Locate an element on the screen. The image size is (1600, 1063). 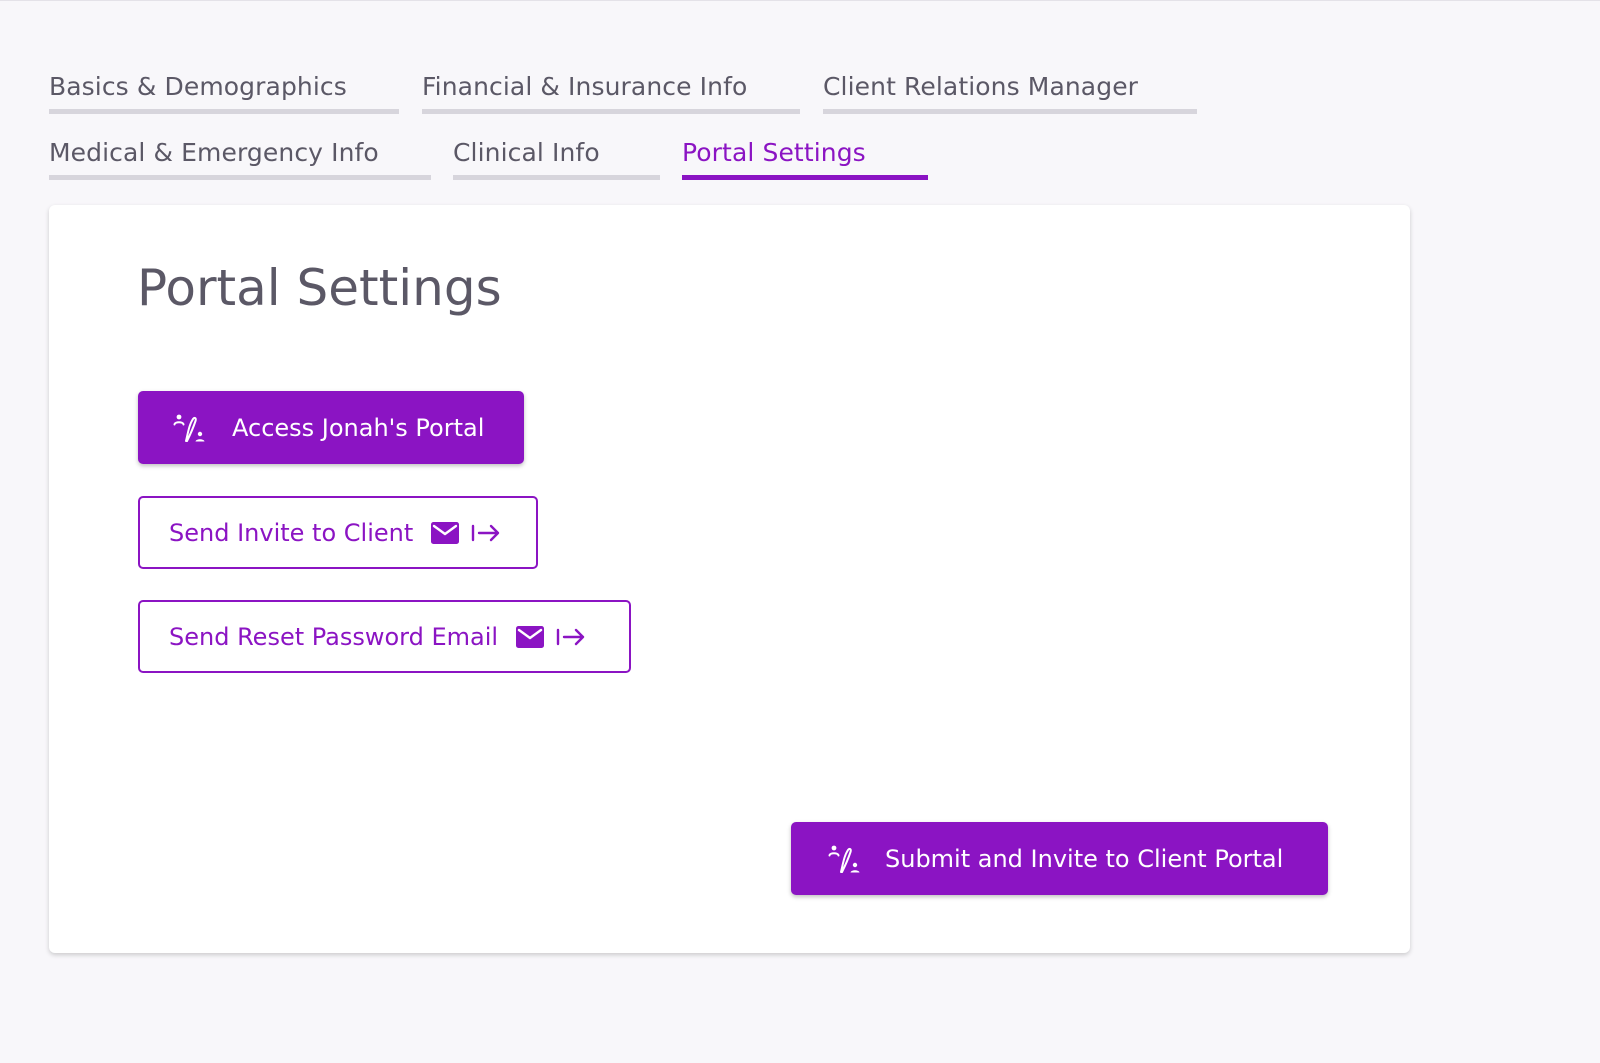
access-portal-label: Access Jonah's Portal is located at coordinates (358, 427).